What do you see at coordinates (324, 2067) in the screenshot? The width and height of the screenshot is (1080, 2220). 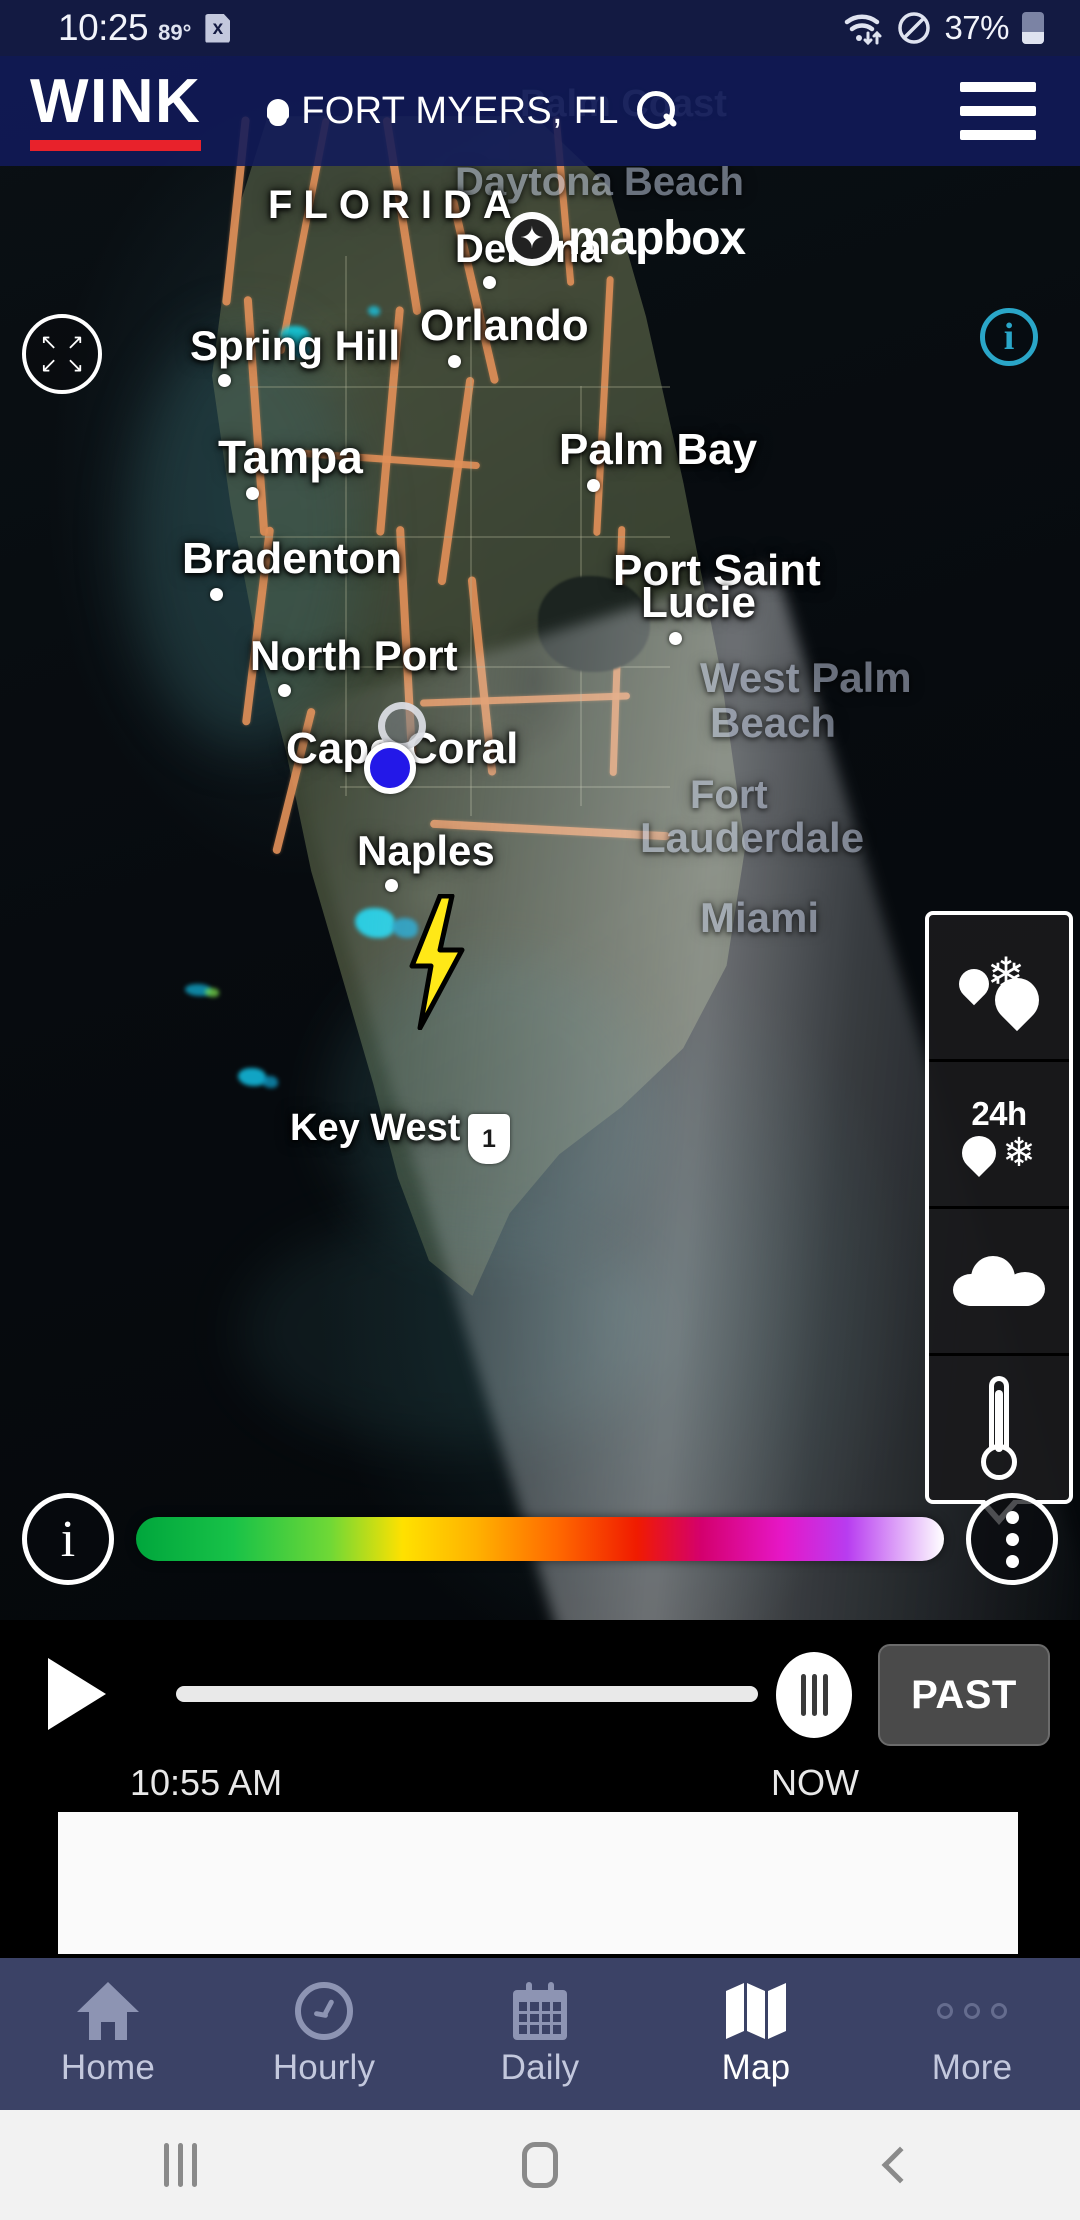 I see `nav-label-hourly: Hourly` at bounding box center [324, 2067].